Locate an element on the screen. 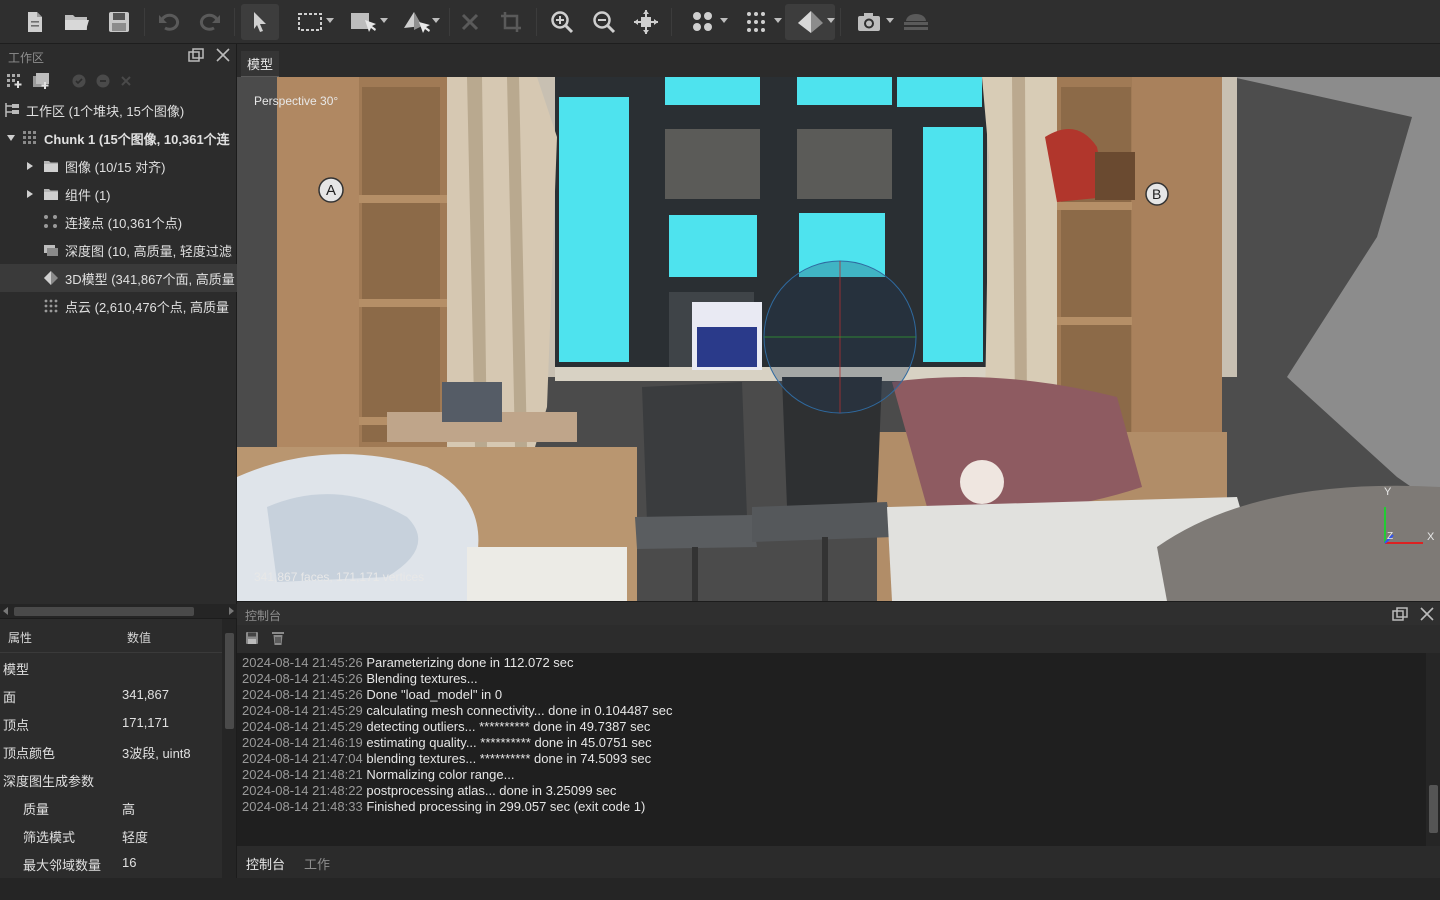 The height and width of the screenshot is (900, 1440). axis-y-label: Y is located at coordinates (1388, 492).